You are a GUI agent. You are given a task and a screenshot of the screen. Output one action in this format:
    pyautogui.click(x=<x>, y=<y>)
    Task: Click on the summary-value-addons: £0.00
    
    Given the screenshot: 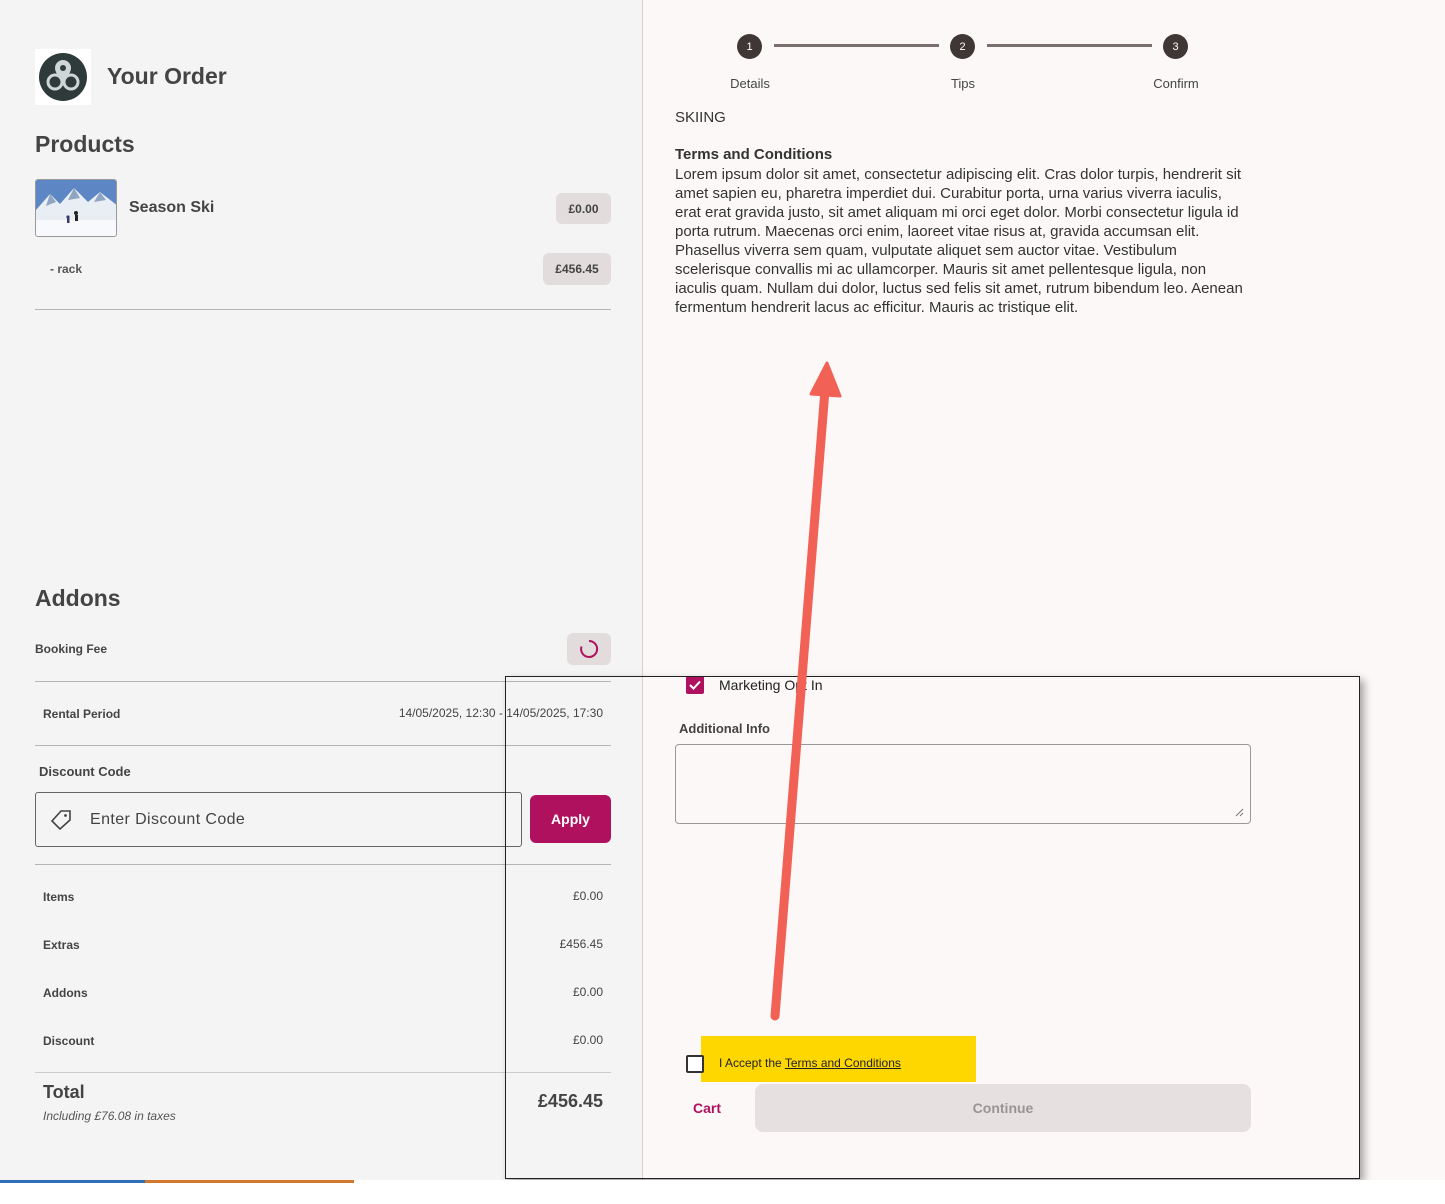 What is the action you would take?
    pyautogui.click(x=587, y=992)
    